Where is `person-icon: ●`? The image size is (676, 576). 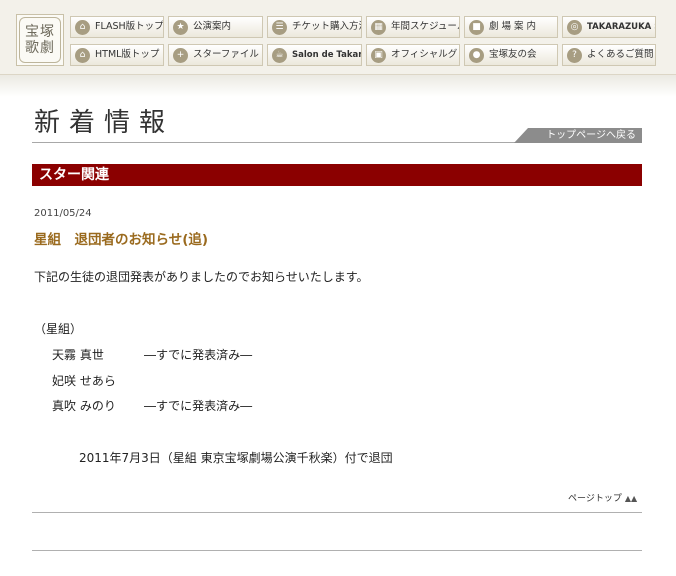
person-icon: ● is located at coordinates (476, 55).